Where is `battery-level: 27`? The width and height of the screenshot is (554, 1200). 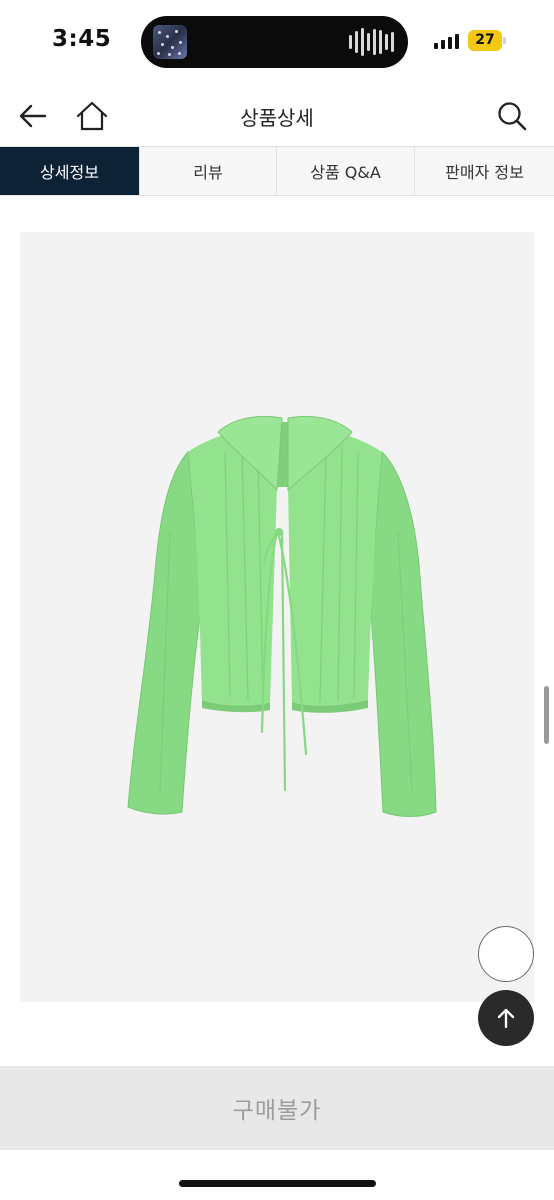 battery-level: 27 is located at coordinates (485, 40).